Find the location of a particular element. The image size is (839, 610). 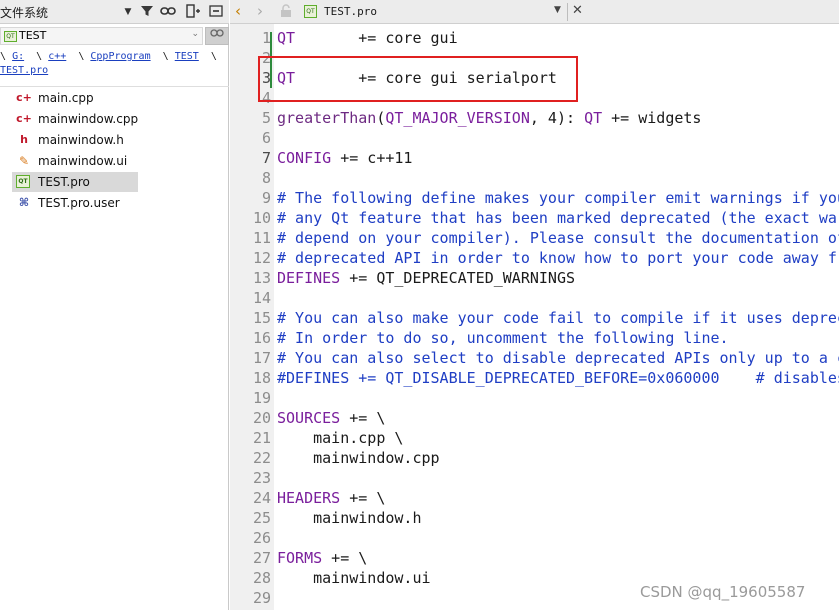

code-line: mainwindow.cpp is located at coordinates (358, 458).